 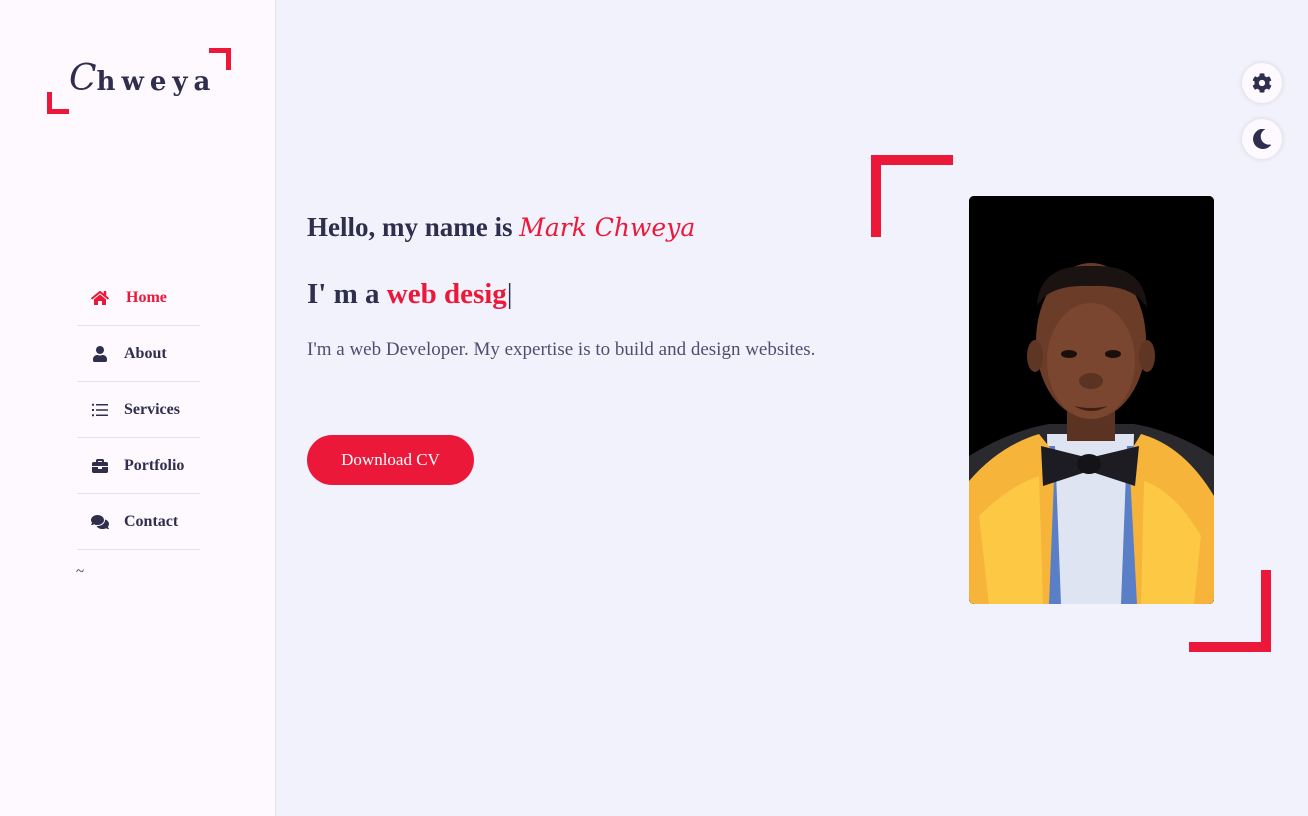 I want to click on logo-corner-bottom-left, so click(x=58, y=103).